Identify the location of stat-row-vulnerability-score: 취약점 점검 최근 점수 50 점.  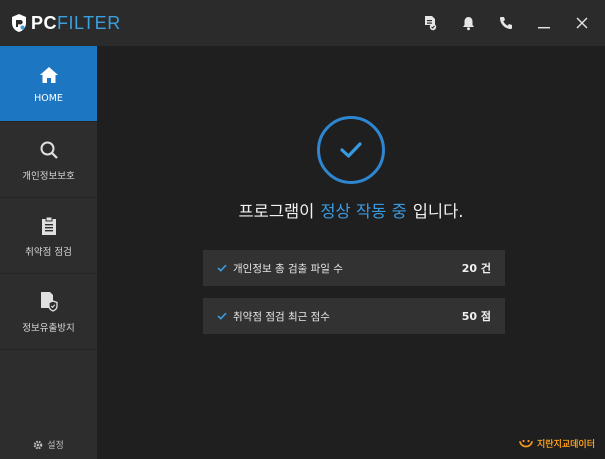
(354, 316).